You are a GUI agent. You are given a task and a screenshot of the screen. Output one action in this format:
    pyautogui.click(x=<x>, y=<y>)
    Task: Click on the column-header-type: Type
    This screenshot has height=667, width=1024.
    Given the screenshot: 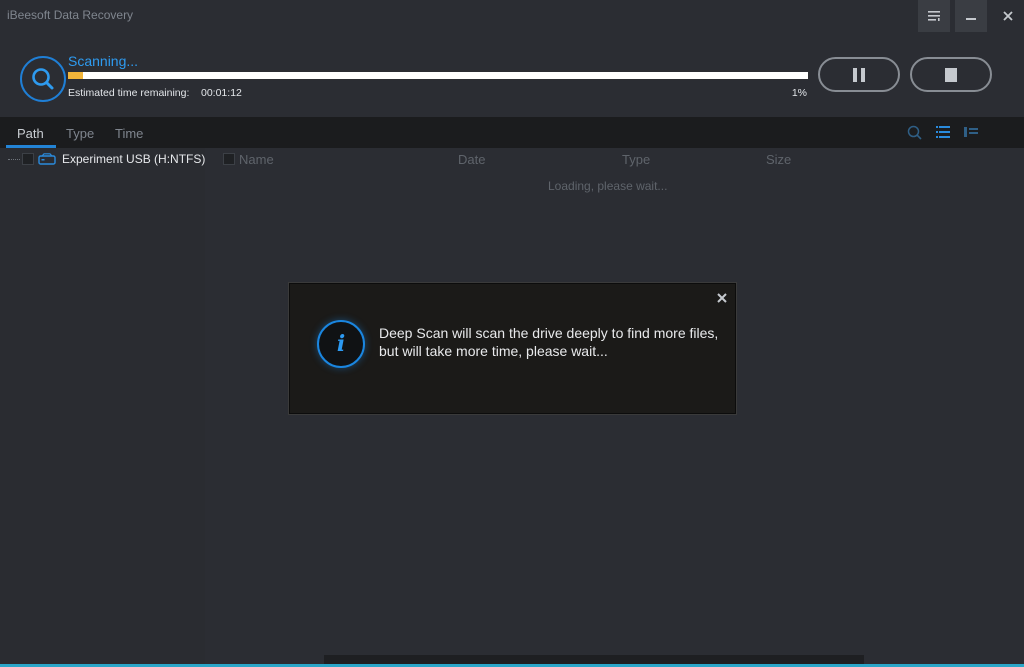 What is the action you would take?
    pyautogui.click(x=636, y=159)
    